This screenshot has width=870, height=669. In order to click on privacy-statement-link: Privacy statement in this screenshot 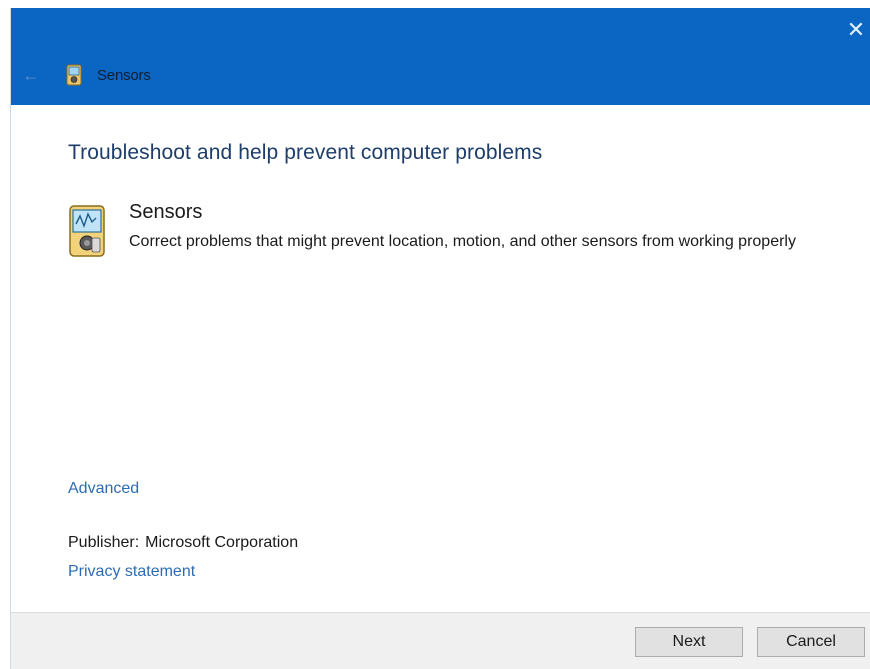, I will do `click(131, 572)`.